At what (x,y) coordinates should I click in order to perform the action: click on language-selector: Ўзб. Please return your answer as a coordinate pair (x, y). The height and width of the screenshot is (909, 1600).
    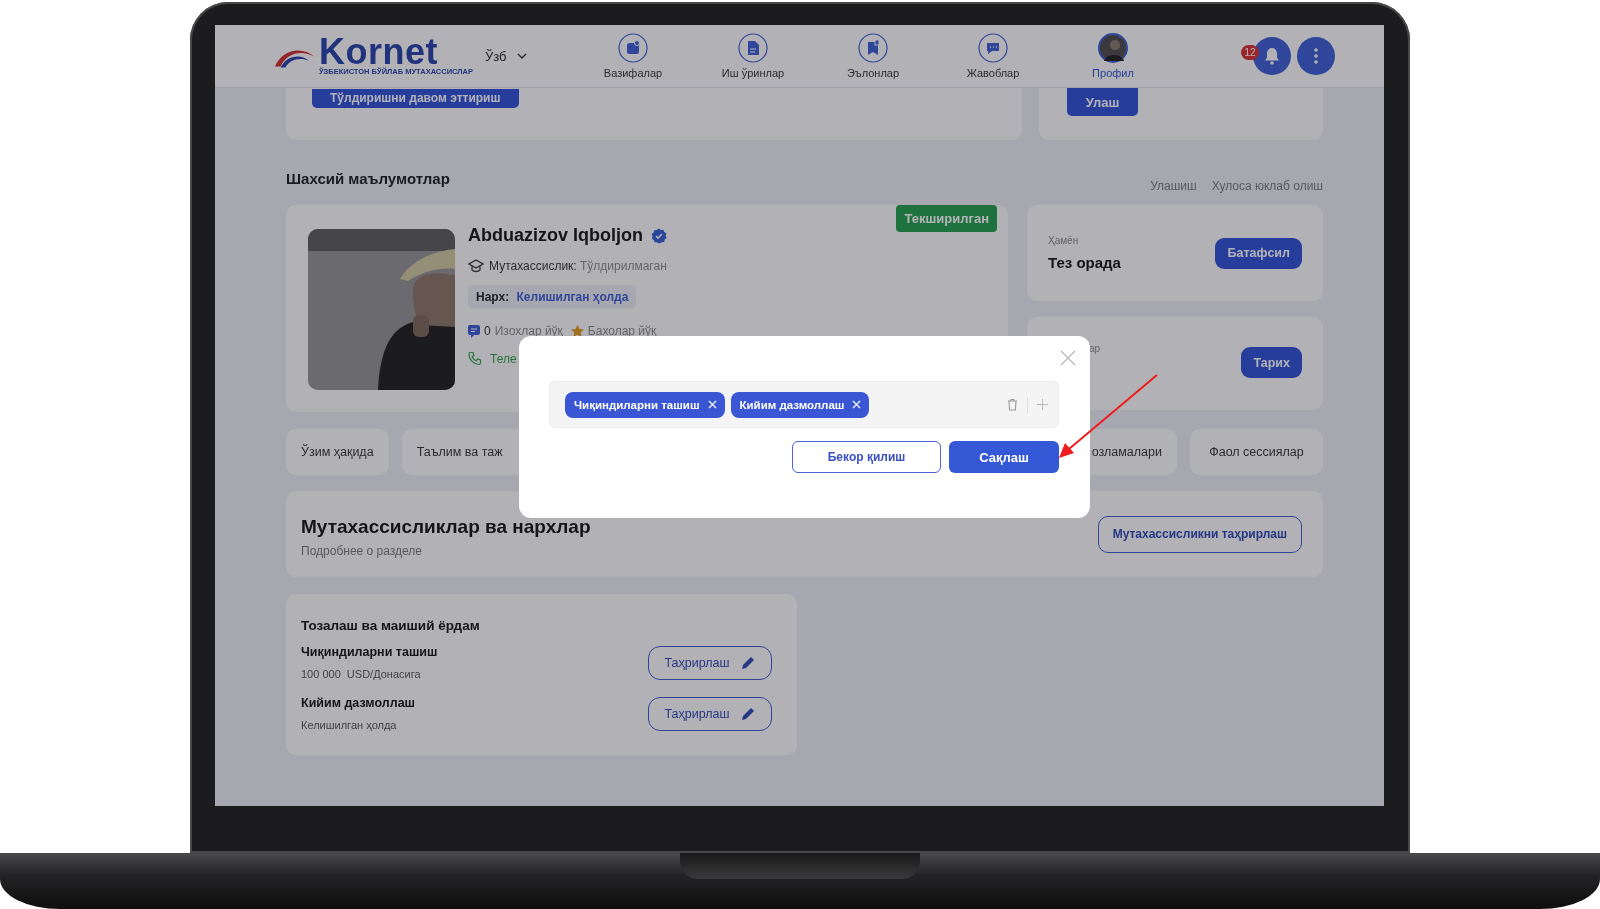
    Looking at the image, I should click on (523, 56).